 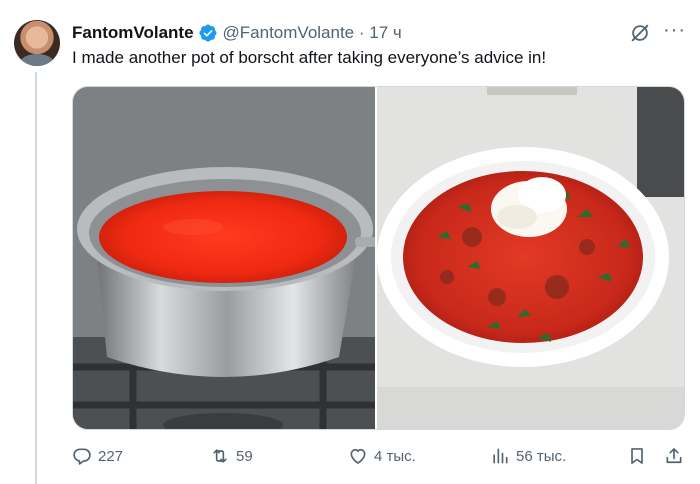 I want to click on share-button, so click(x=677, y=456).